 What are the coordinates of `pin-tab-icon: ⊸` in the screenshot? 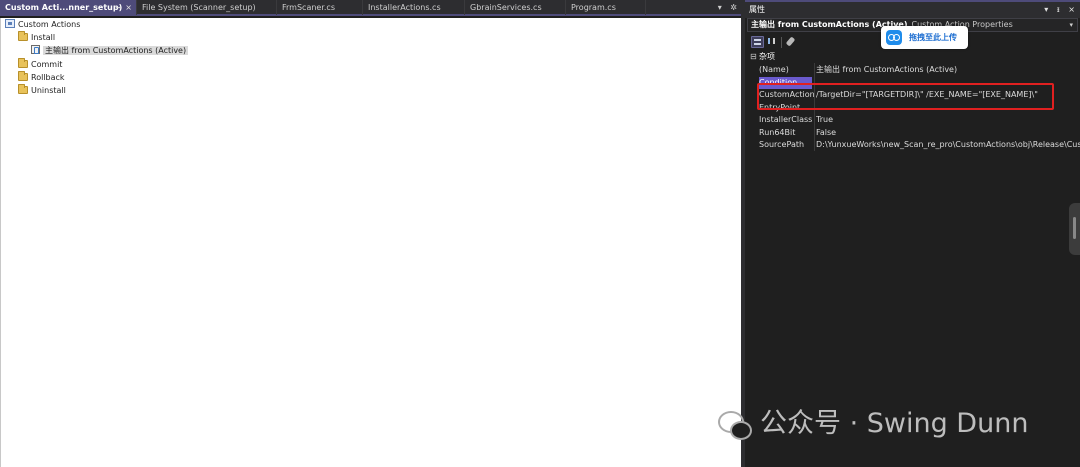 It's located at (118, 7).